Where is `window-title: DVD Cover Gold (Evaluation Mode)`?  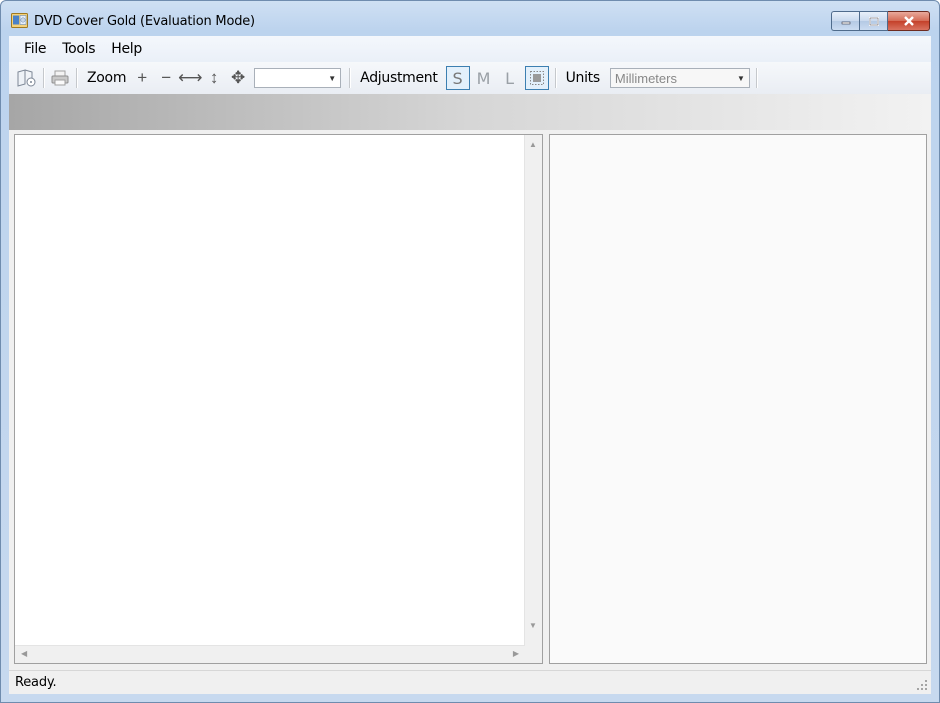 window-title: DVD Cover Gold (Evaluation Mode) is located at coordinates (144, 21).